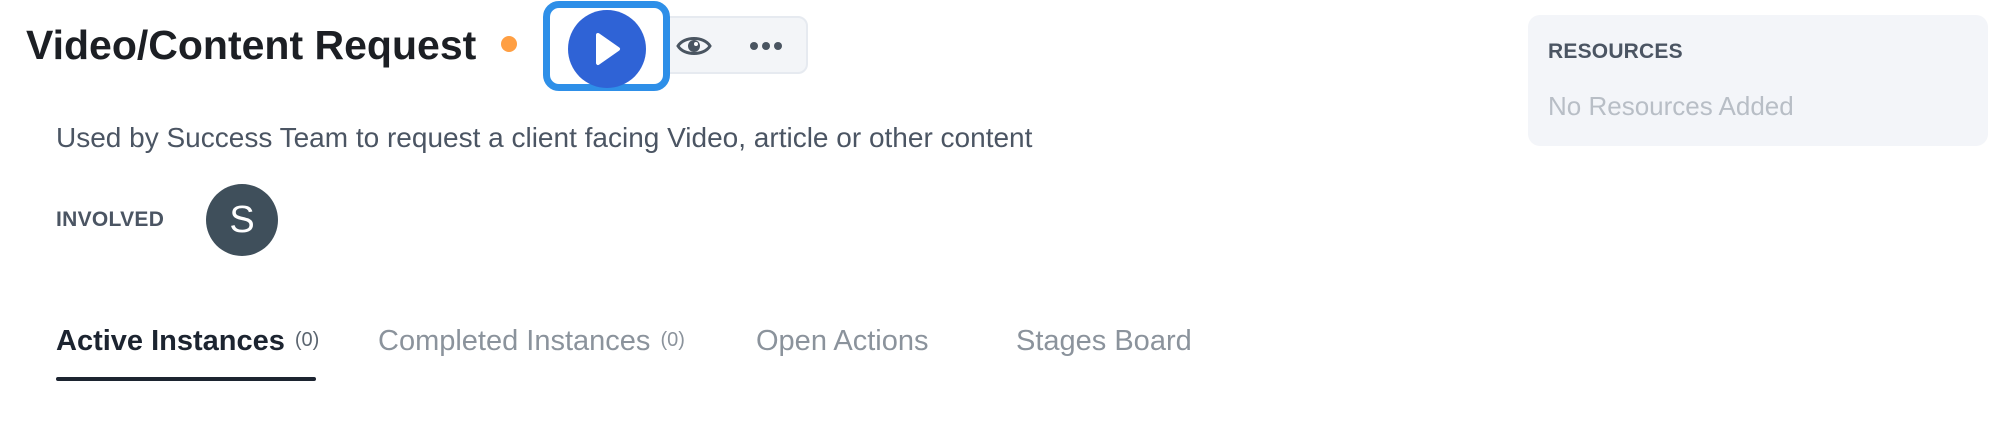 The image size is (2014, 434). Describe the element at coordinates (251, 45) in the screenshot. I see `page-title: Video/Content Request` at that location.